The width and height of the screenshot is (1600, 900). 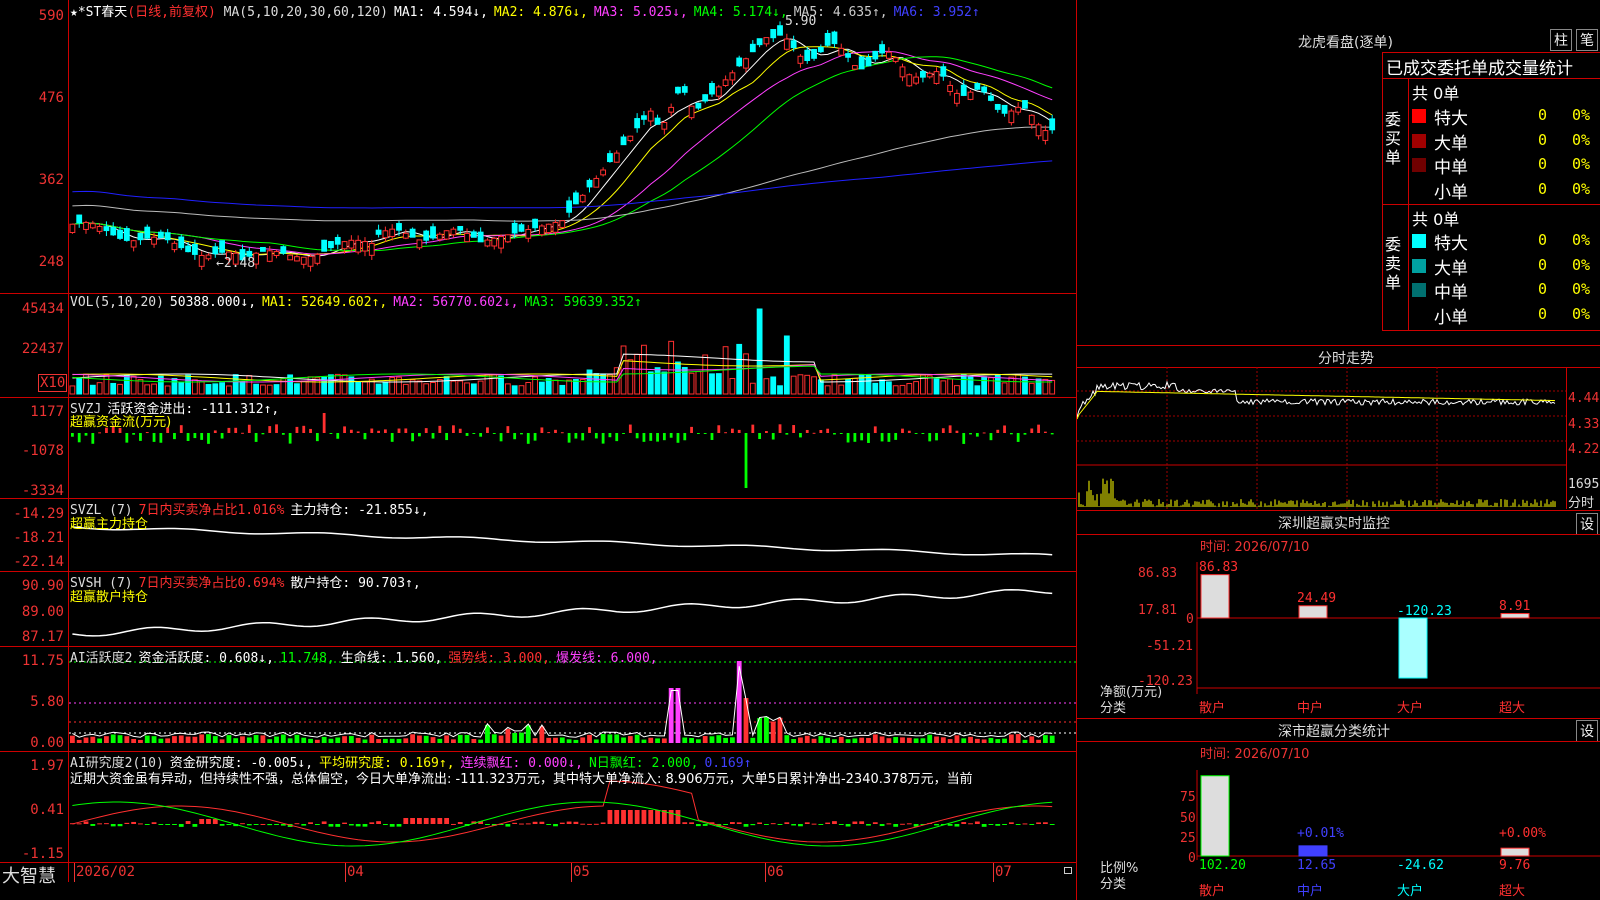 What do you see at coordinates (51, 98) in the screenshot?
I see `price-axis-label: 476` at bounding box center [51, 98].